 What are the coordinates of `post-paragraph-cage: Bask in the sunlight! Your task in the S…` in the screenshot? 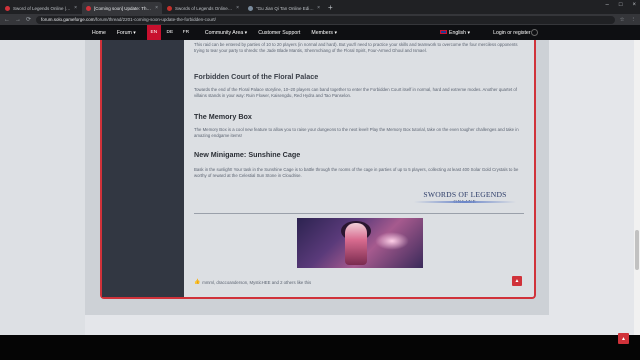 It's located at (356, 172).